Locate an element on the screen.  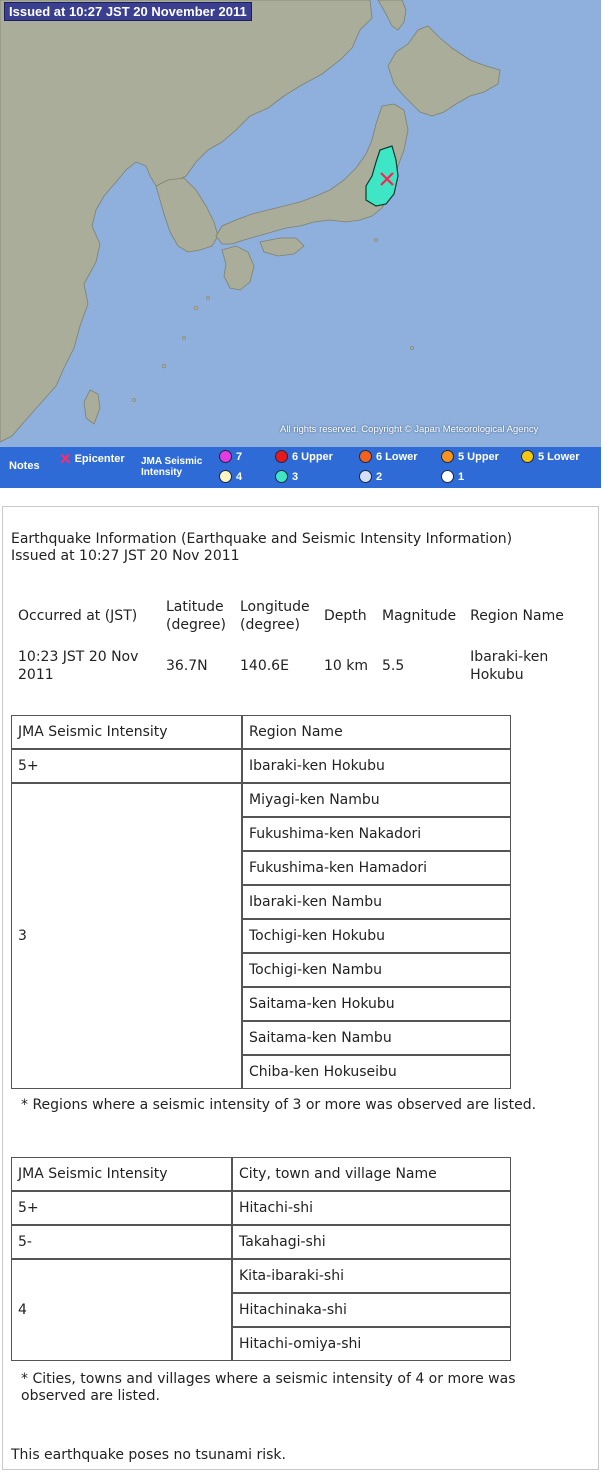
legend-item-7: 7 is located at coordinates (230, 456).